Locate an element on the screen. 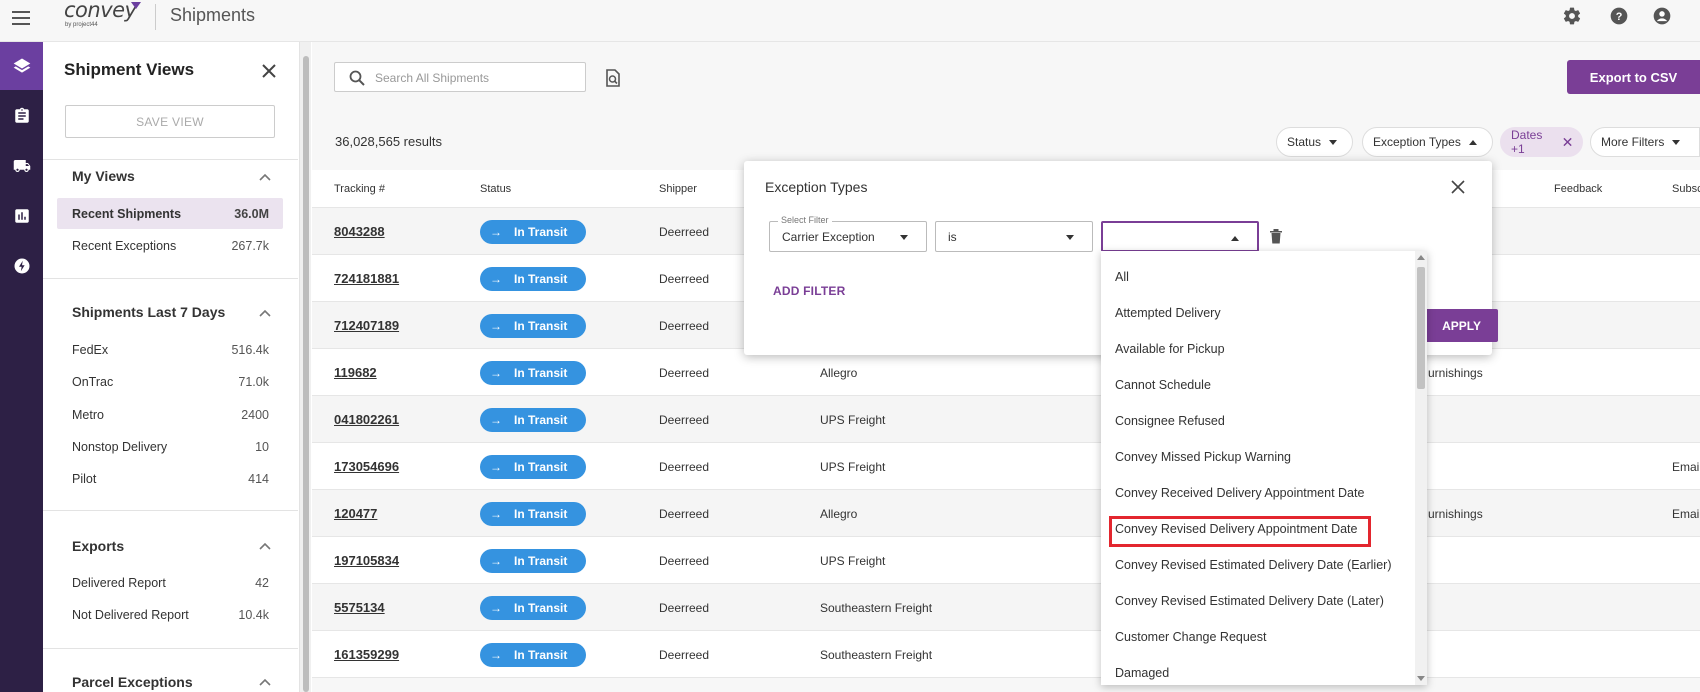 The image size is (1700, 692). highlight-box is located at coordinates (1240, 531).